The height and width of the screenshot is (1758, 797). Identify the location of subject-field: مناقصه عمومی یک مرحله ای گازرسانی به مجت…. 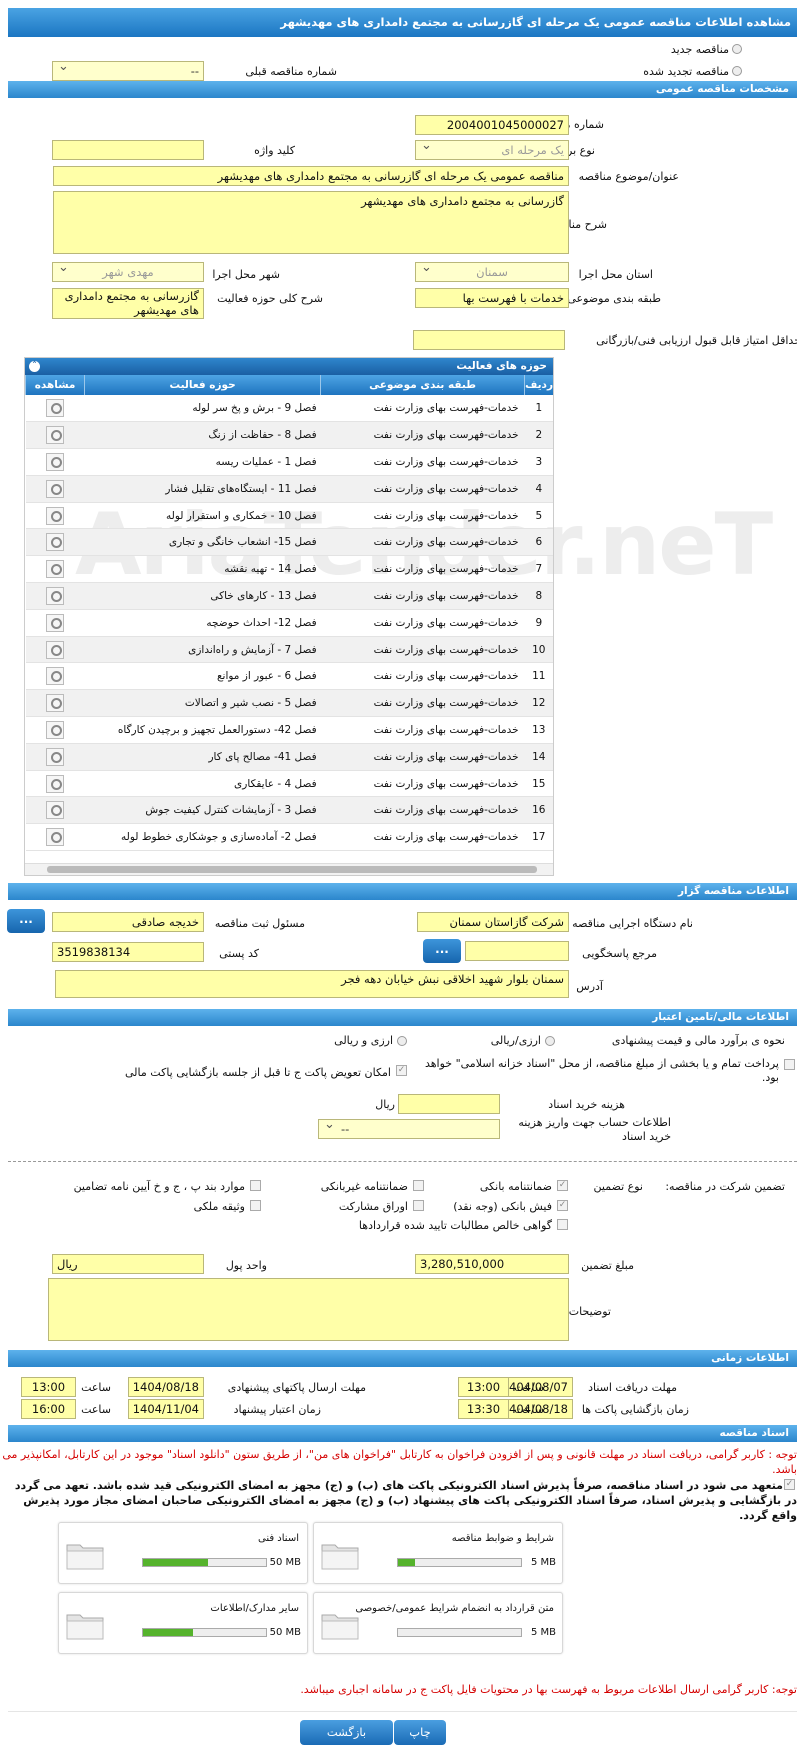
(311, 176).